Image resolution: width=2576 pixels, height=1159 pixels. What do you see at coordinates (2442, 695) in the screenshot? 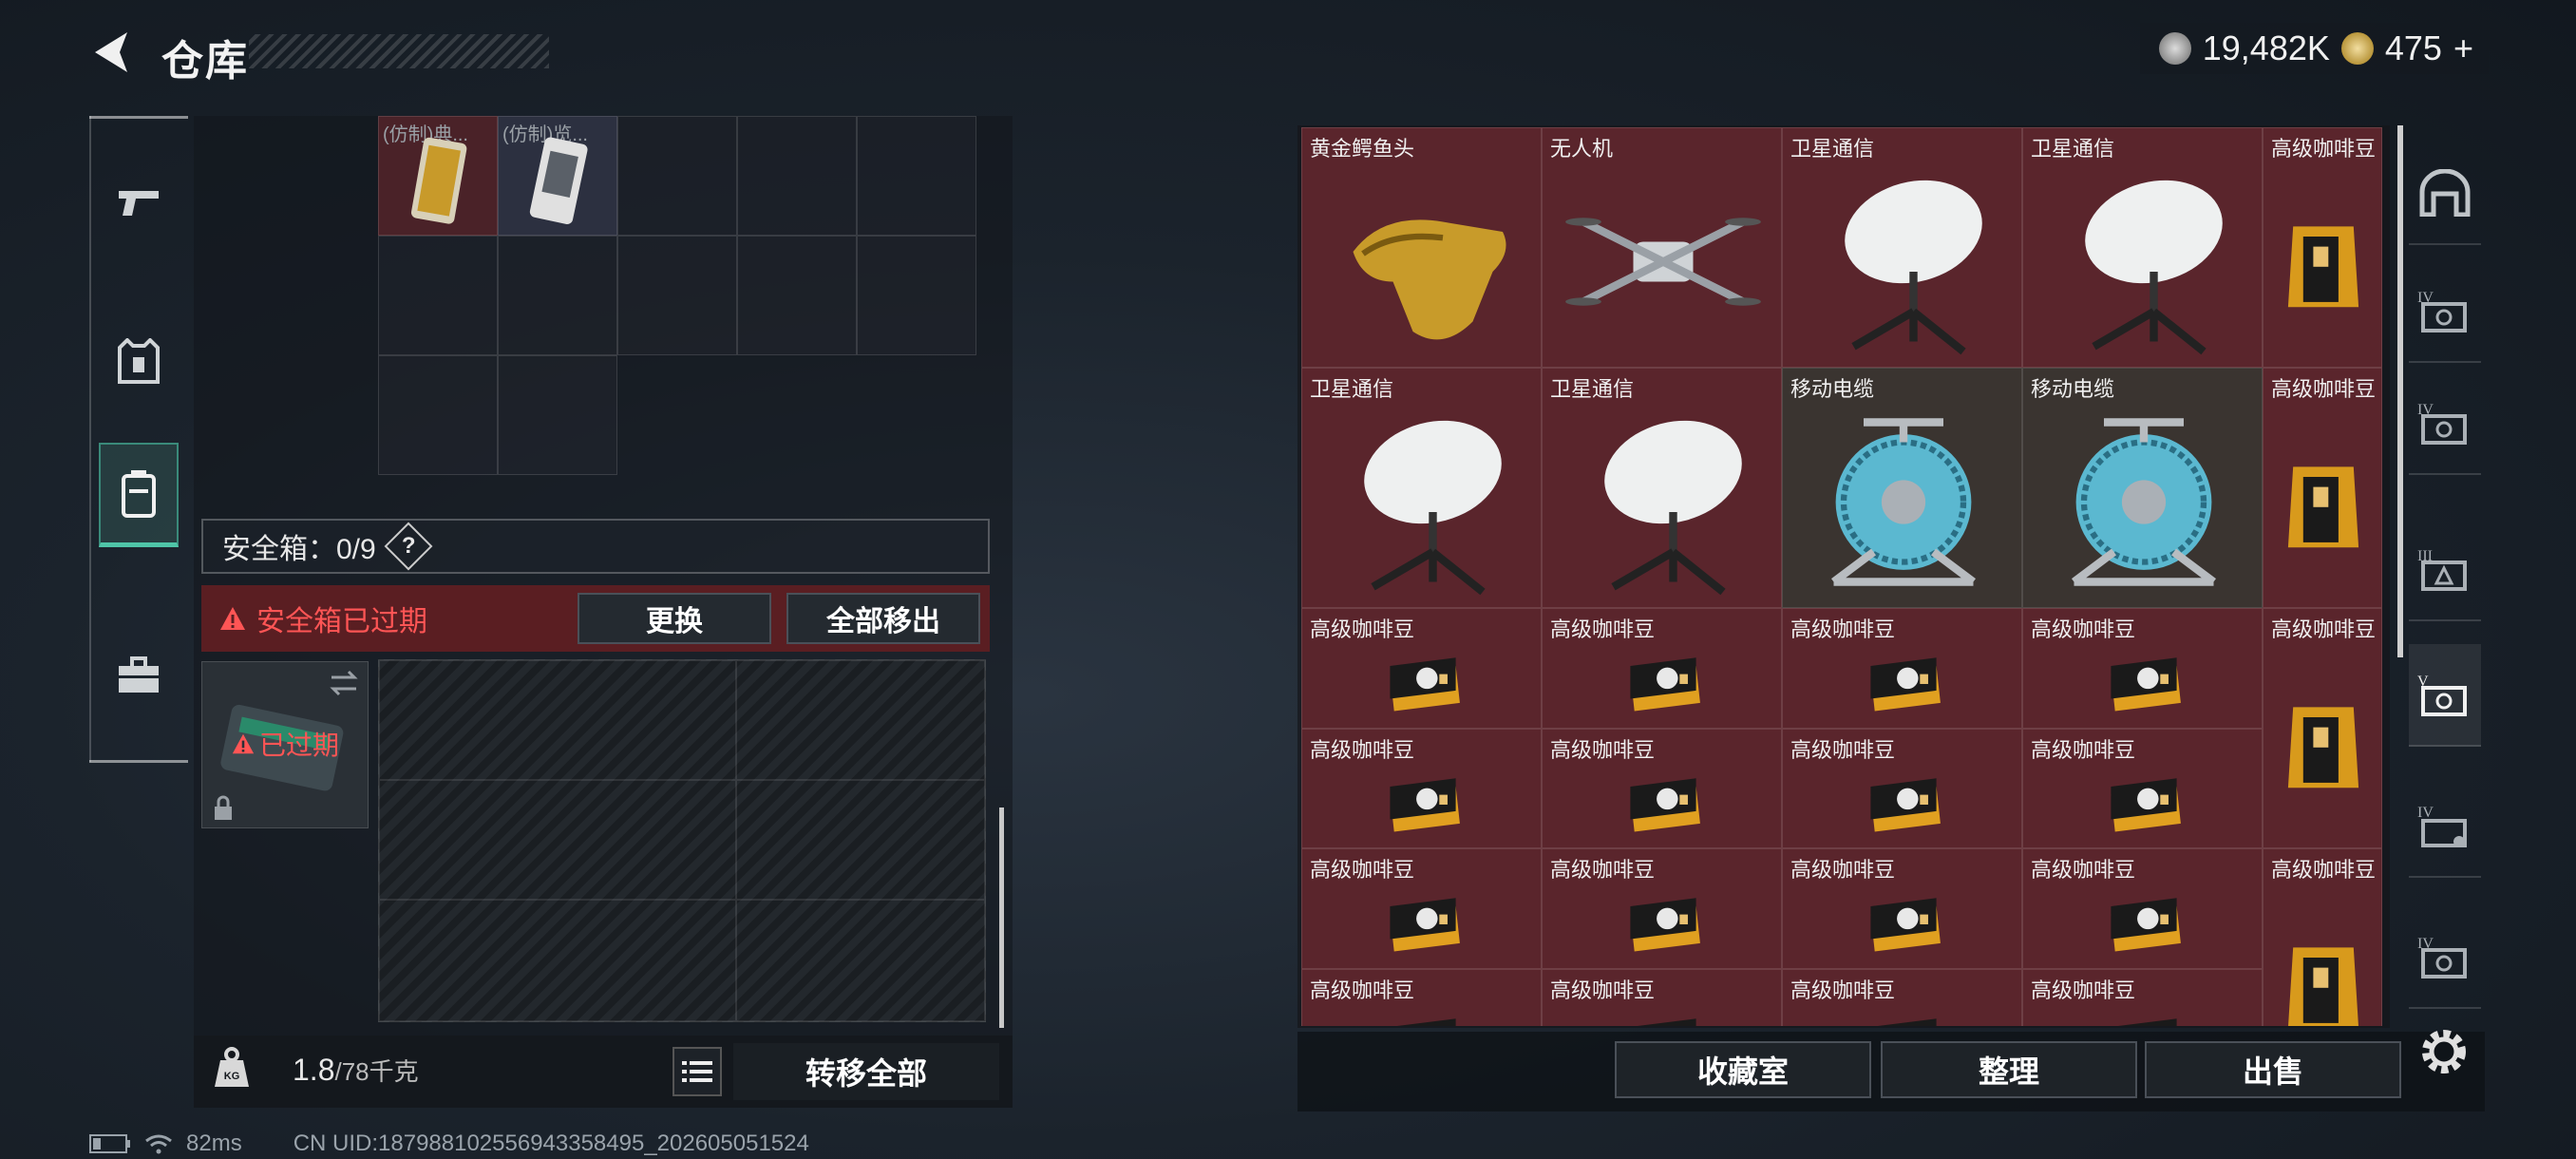
I see `v-storage-icon: V` at bounding box center [2442, 695].